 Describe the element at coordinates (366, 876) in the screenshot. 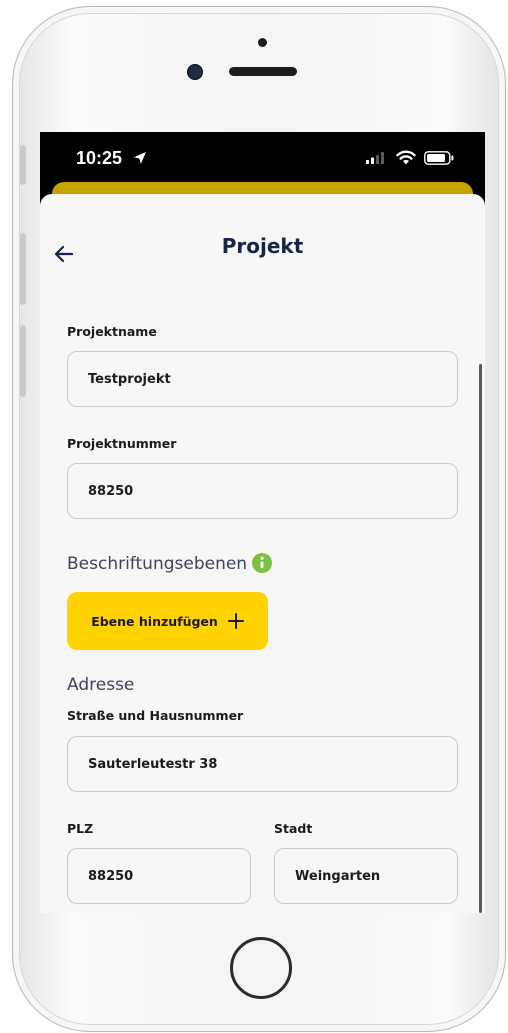

I see `city-input: Weingarten` at that location.